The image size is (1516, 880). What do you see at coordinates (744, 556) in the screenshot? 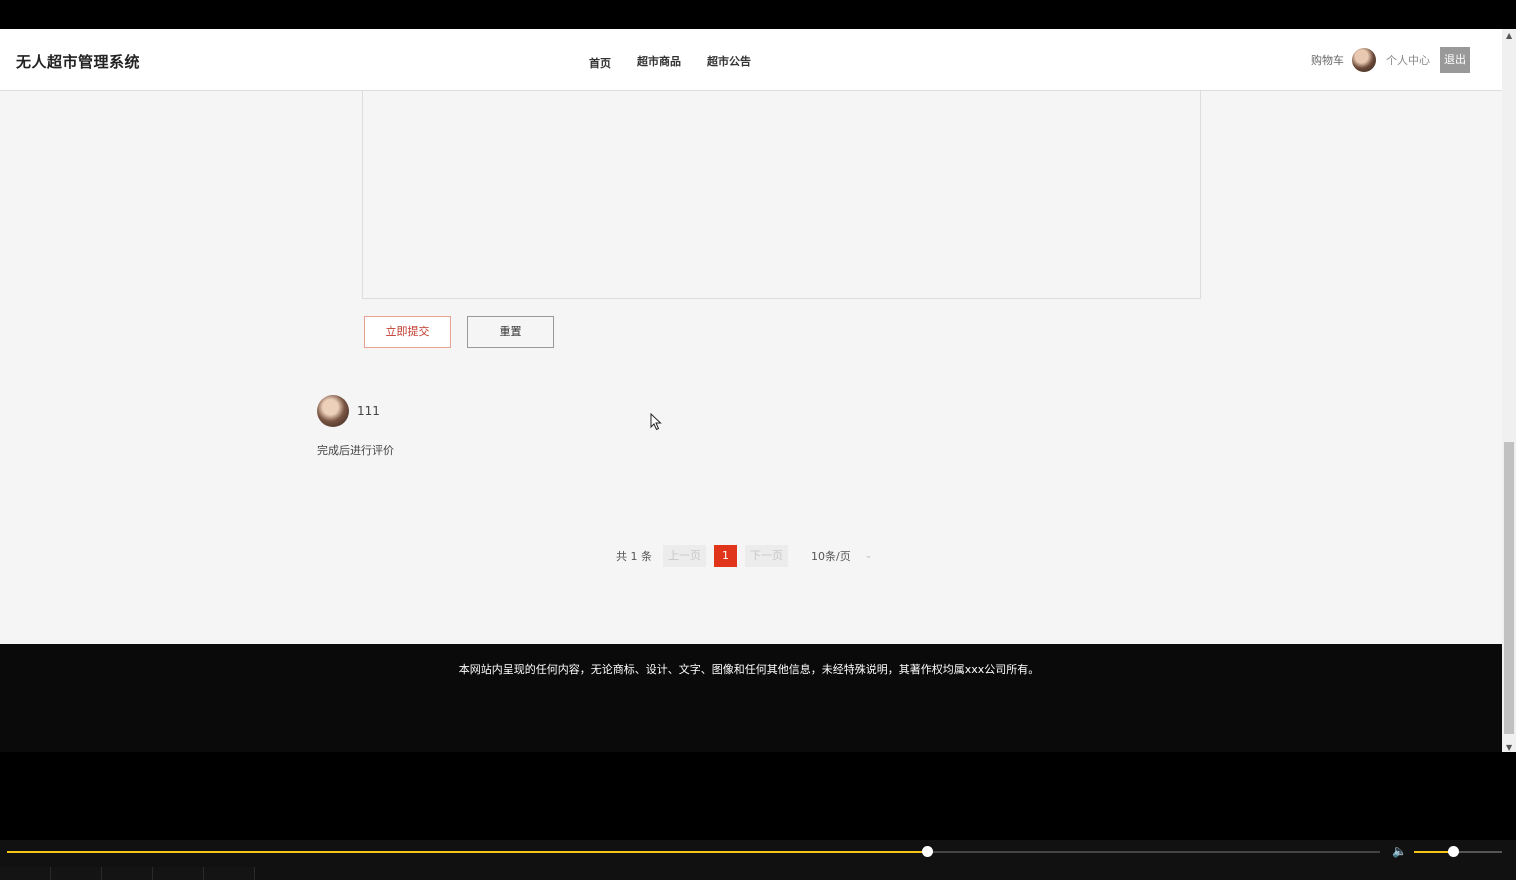
I see `pagination: 共 1 条 上一页 1 下一页 10条/页 ⌄` at bounding box center [744, 556].